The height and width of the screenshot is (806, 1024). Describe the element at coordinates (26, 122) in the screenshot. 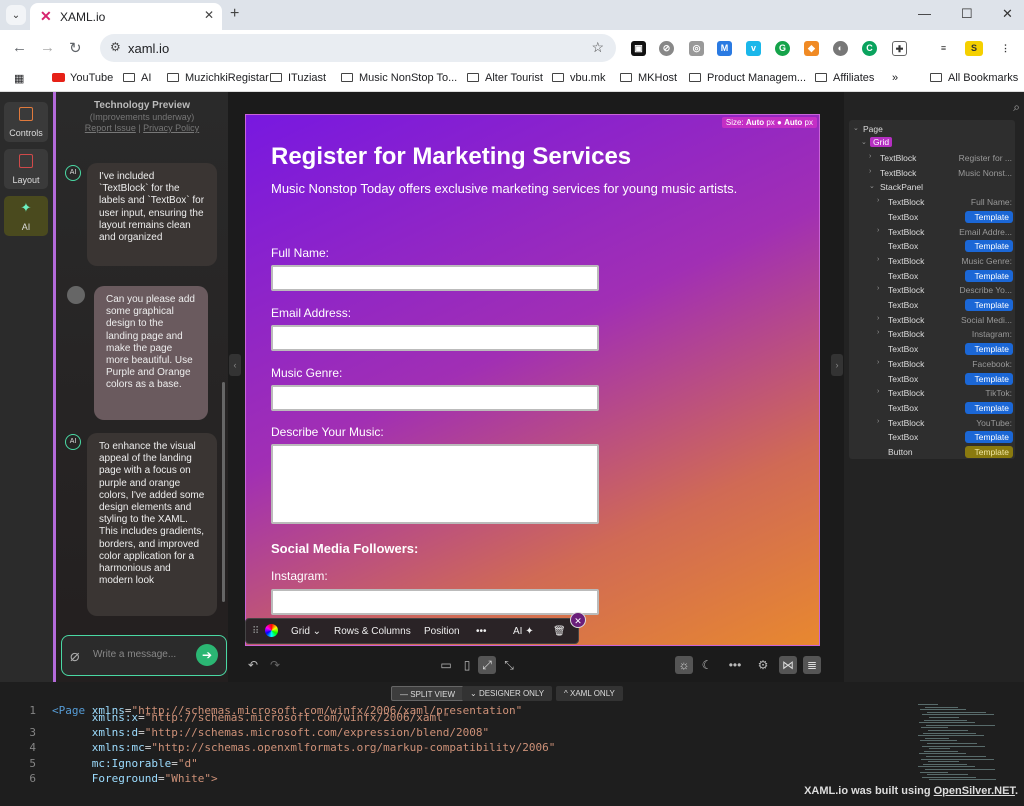

I see `controls-button: Controls` at that location.